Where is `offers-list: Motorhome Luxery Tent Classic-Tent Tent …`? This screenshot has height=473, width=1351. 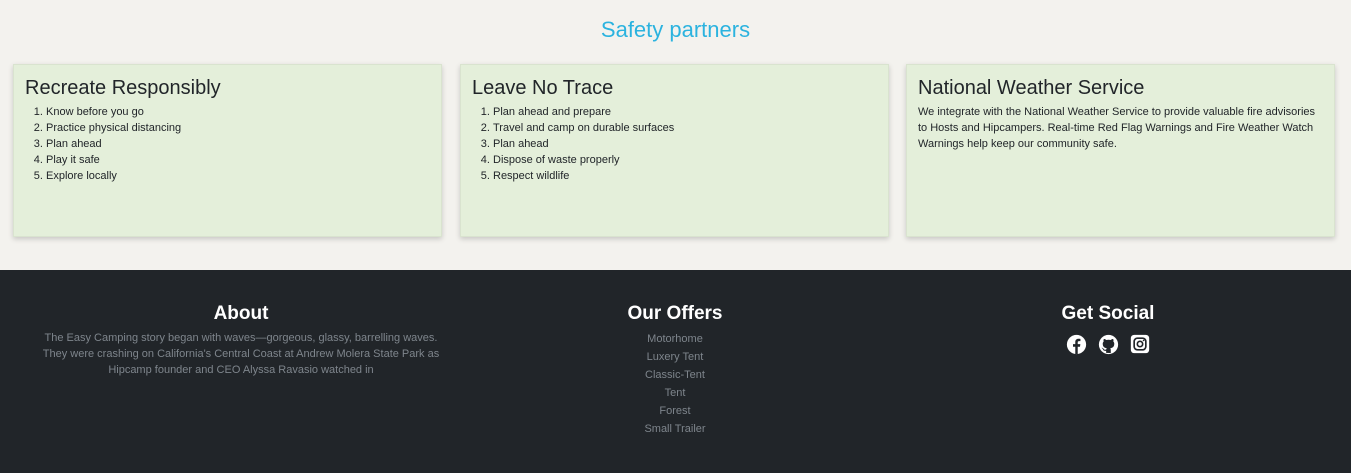
offers-list: Motorhome Luxery Tent Classic-Tent Tent … is located at coordinates (675, 384).